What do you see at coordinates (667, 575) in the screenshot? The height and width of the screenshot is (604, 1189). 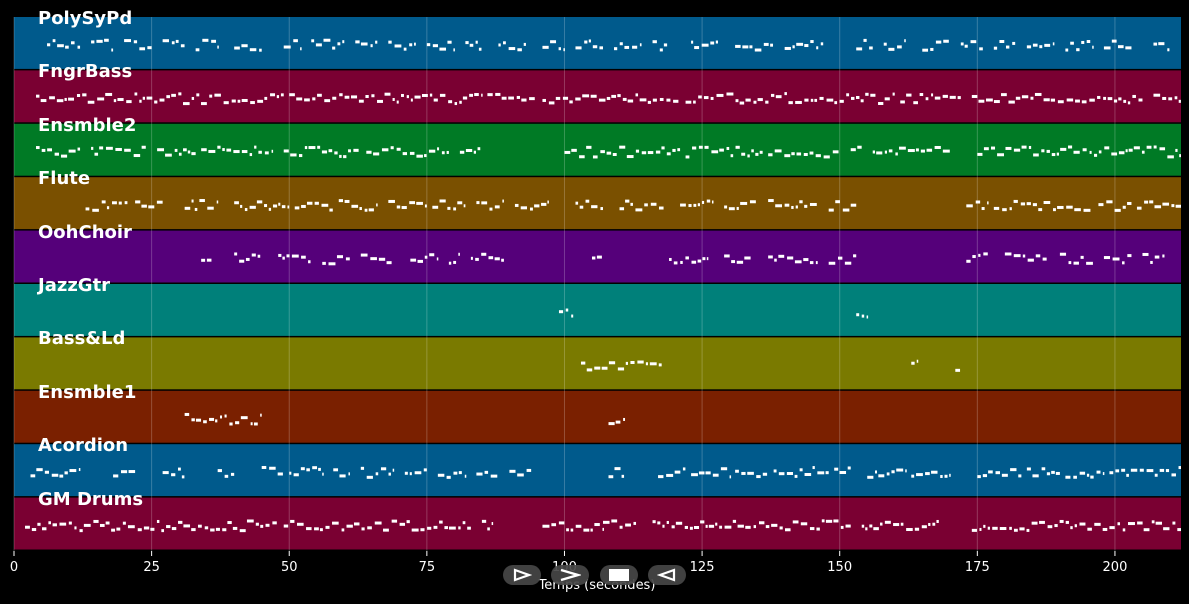 I see `back-button` at bounding box center [667, 575].